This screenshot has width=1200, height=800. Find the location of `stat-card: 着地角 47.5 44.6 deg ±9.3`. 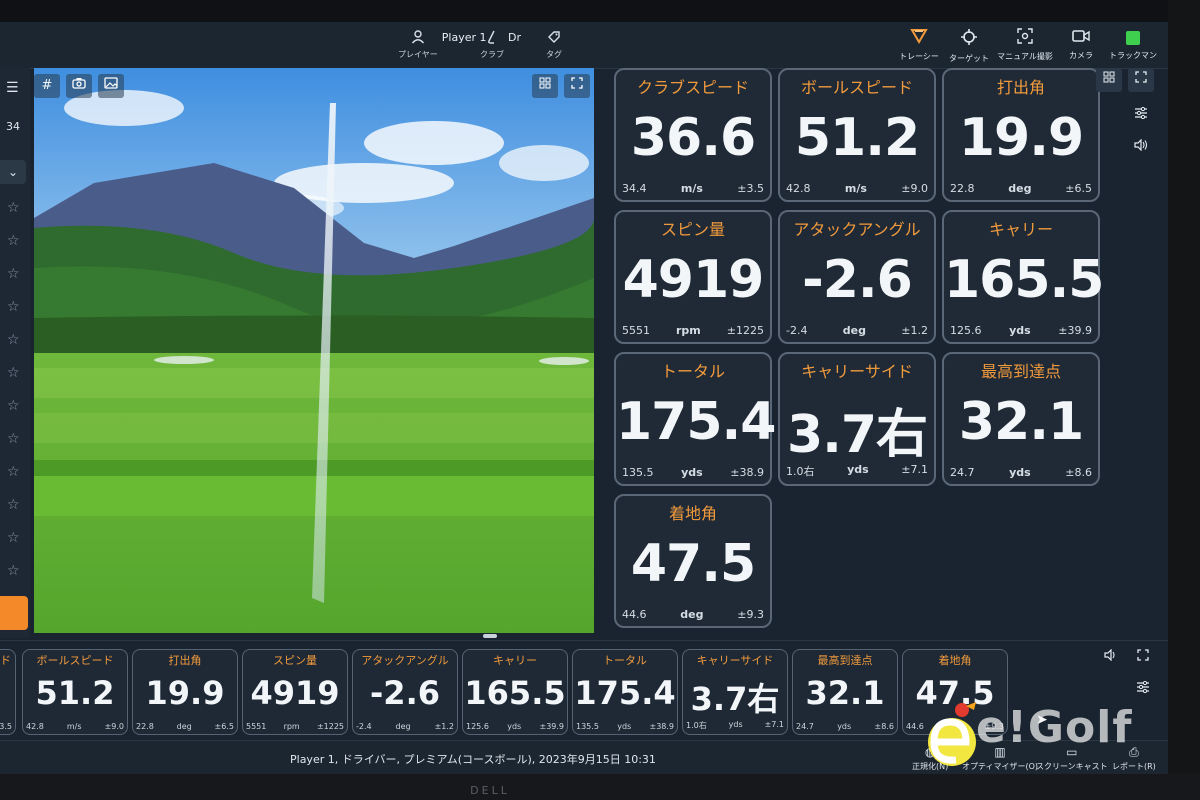

stat-card: 着地角 47.5 44.6 deg ±9.3 is located at coordinates (693, 561).